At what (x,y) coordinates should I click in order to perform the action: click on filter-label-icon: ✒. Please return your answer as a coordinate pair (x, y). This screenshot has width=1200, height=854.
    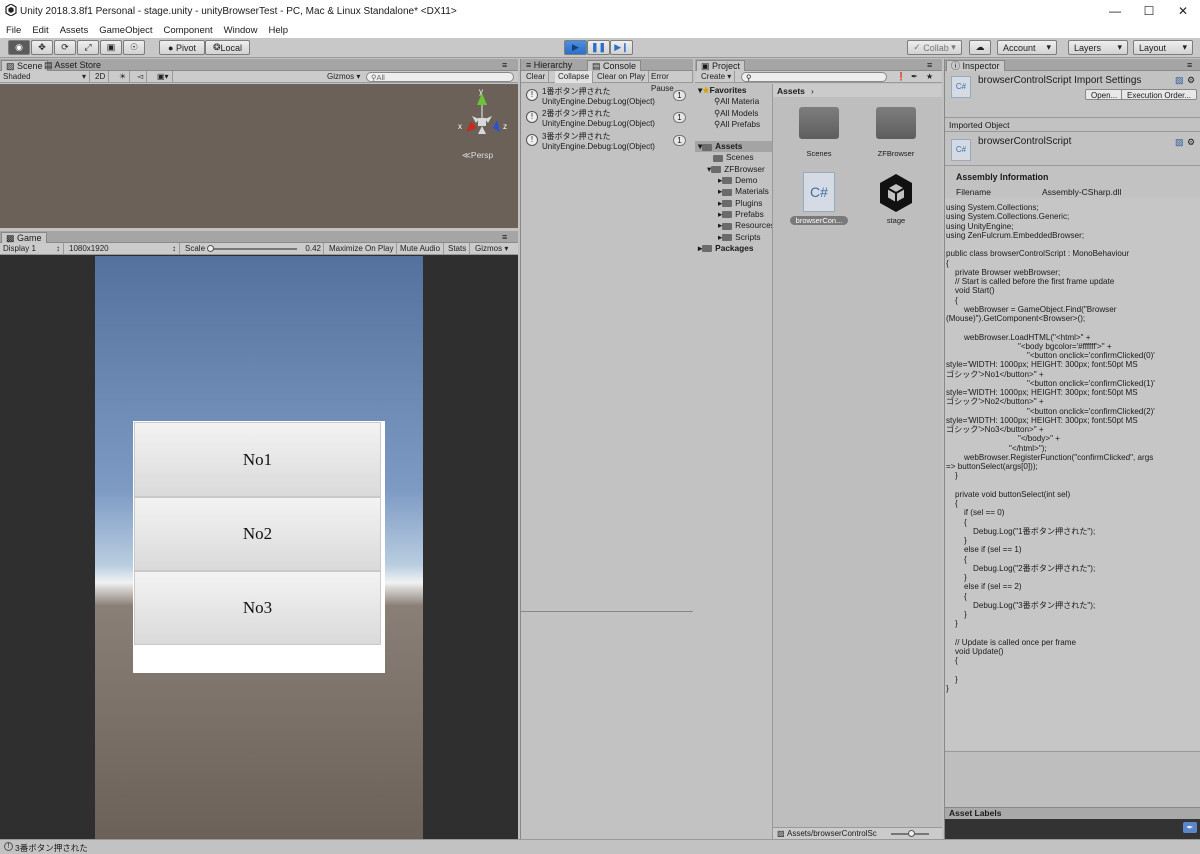
    Looking at the image, I should click on (914, 77).